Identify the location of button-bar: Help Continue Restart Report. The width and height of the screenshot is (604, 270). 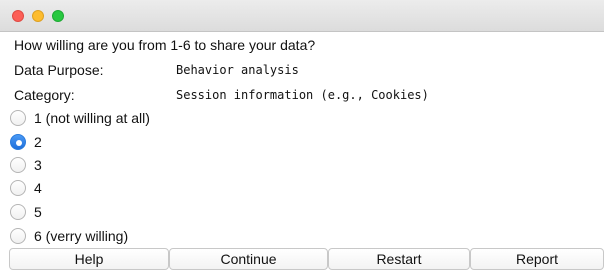
(302, 259).